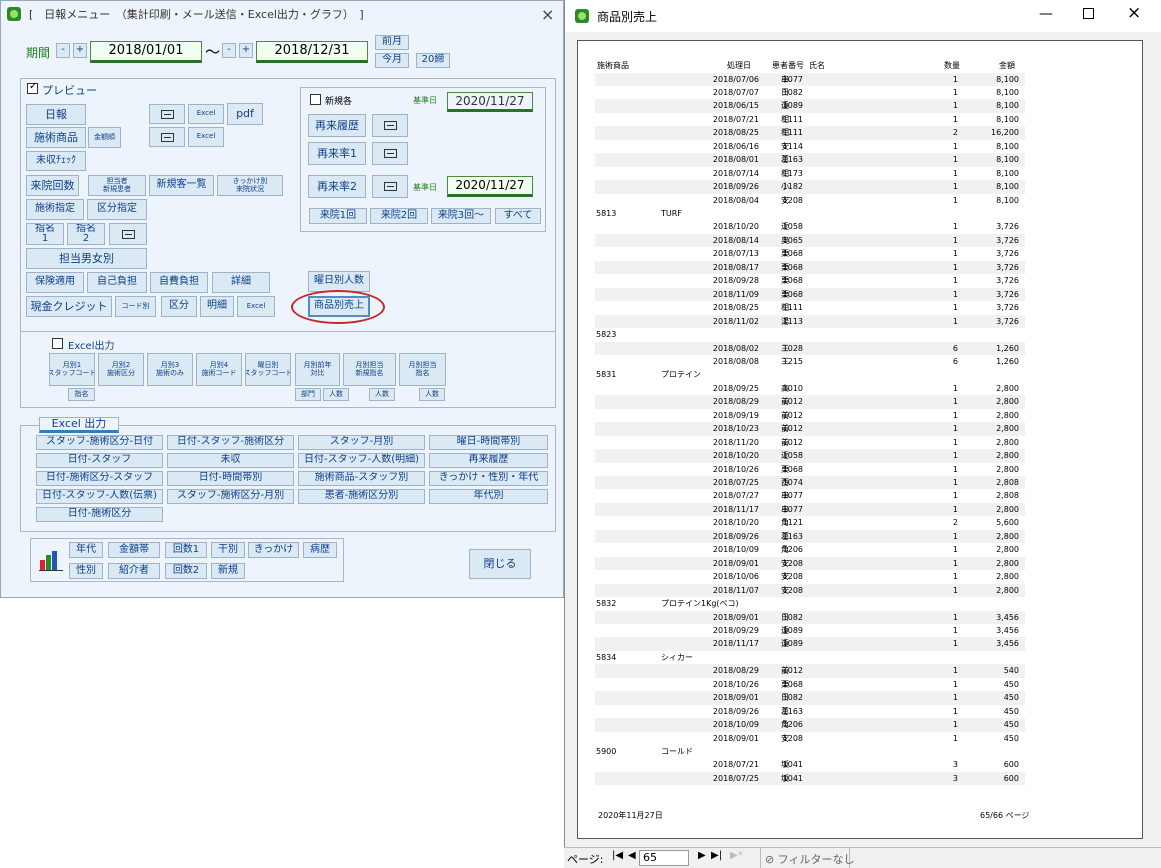 The image size is (1161, 868). Describe the element at coordinates (86, 234) in the screenshot. I see `shimei2-button: 指名 2` at that location.